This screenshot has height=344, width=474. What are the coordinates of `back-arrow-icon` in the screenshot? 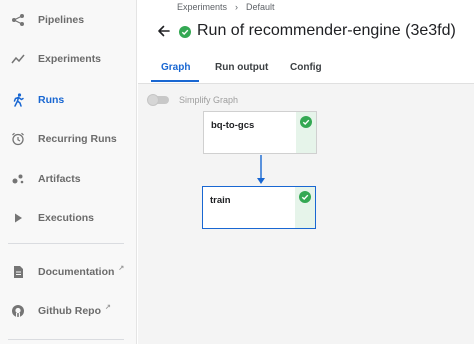 It's located at (163, 31).